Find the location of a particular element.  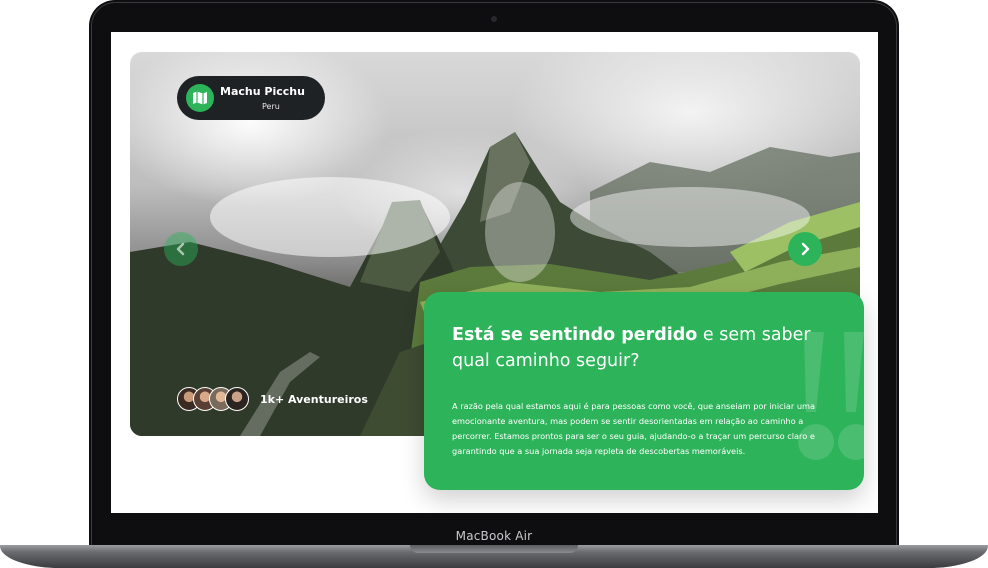

prev-slide-button is located at coordinates (181, 249).